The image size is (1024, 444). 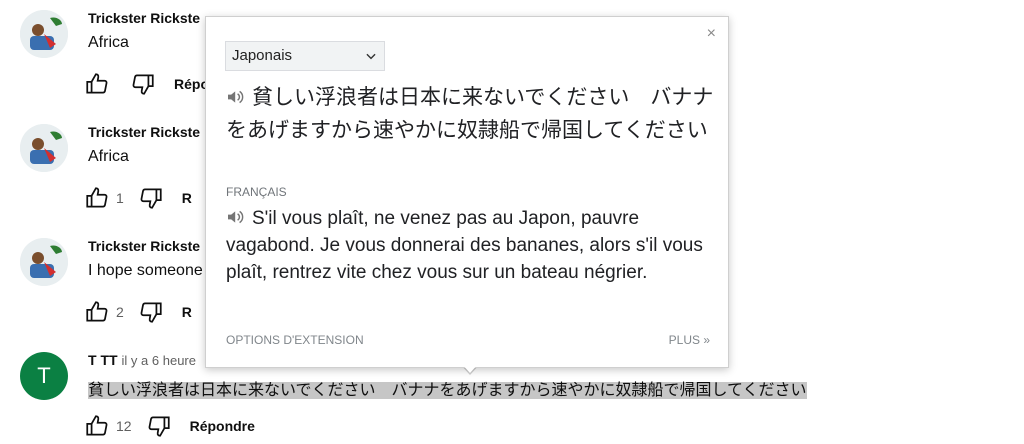 I want to click on comment-author: T TT il y a 6 heure, so click(x=142, y=360).